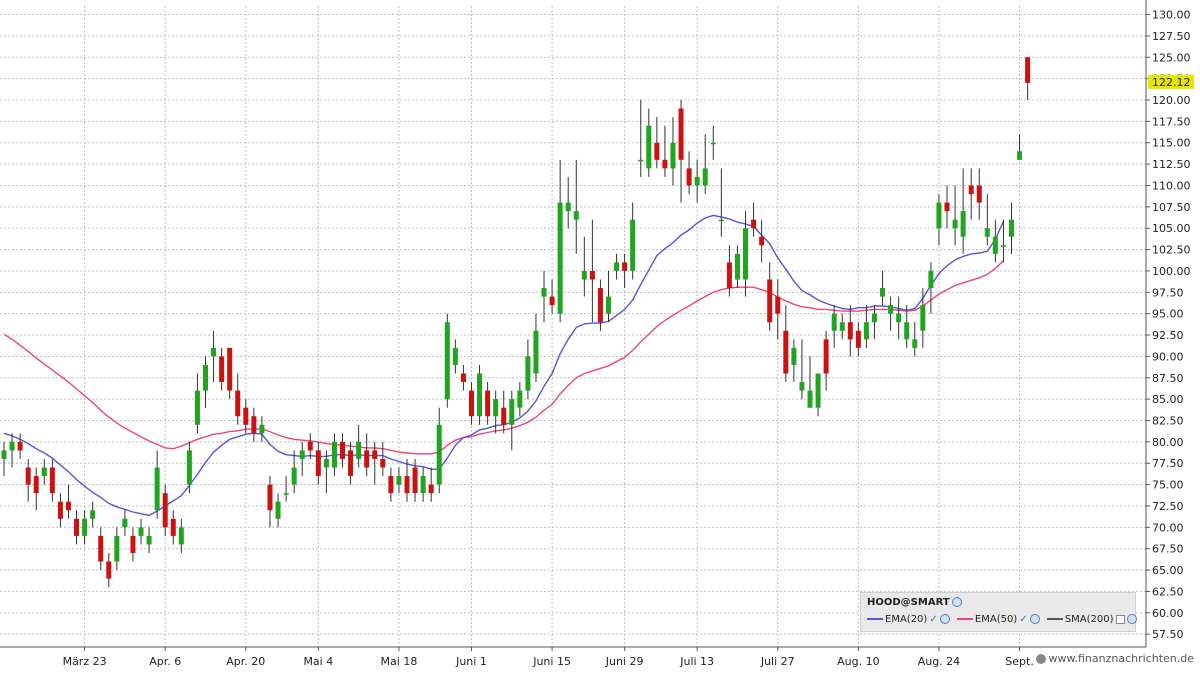 This screenshot has height=678, width=1200. I want to click on y-tick-label: 112.50, so click(1171, 164).